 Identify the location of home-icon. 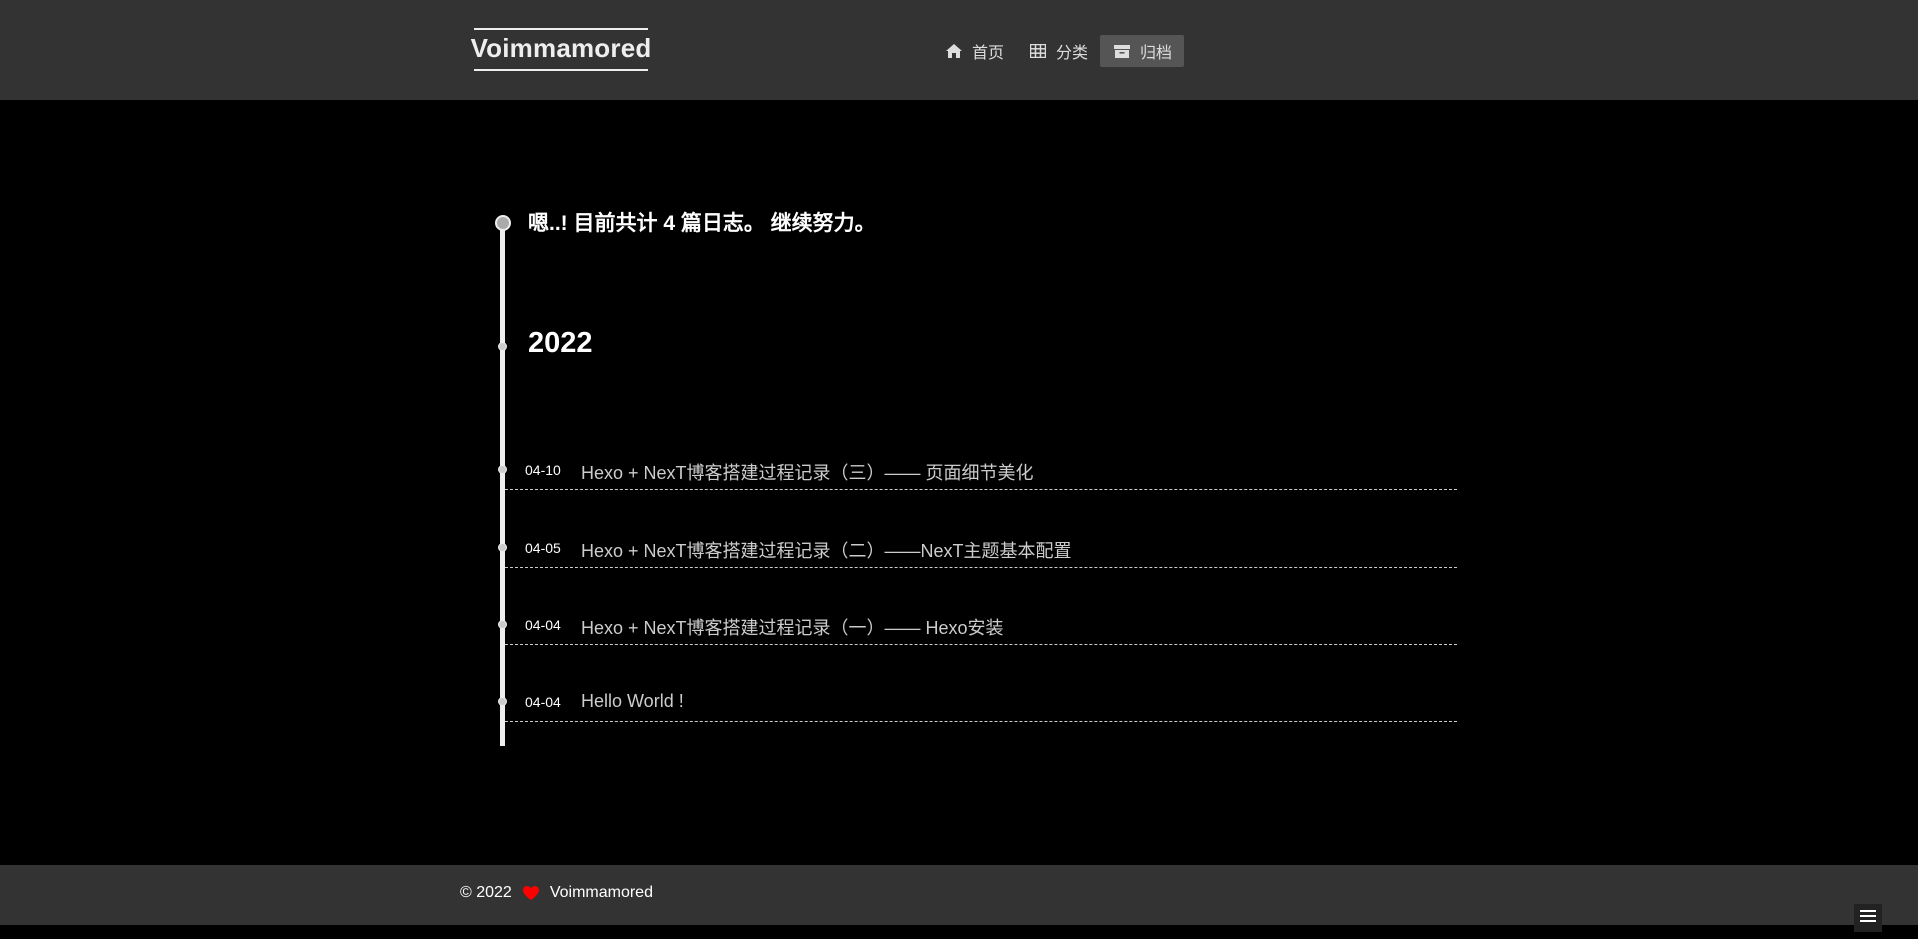
(954, 51).